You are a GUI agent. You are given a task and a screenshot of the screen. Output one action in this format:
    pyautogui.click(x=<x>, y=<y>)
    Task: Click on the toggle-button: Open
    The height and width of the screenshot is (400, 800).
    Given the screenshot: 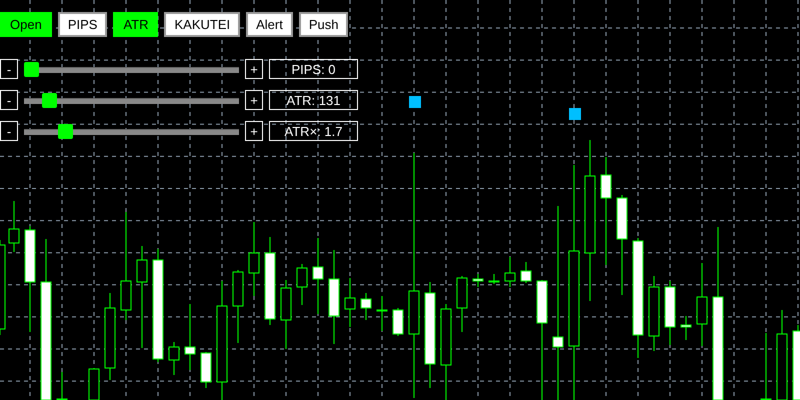 What is the action you would take?
    pyautogui.click(x=26, y=24)
    